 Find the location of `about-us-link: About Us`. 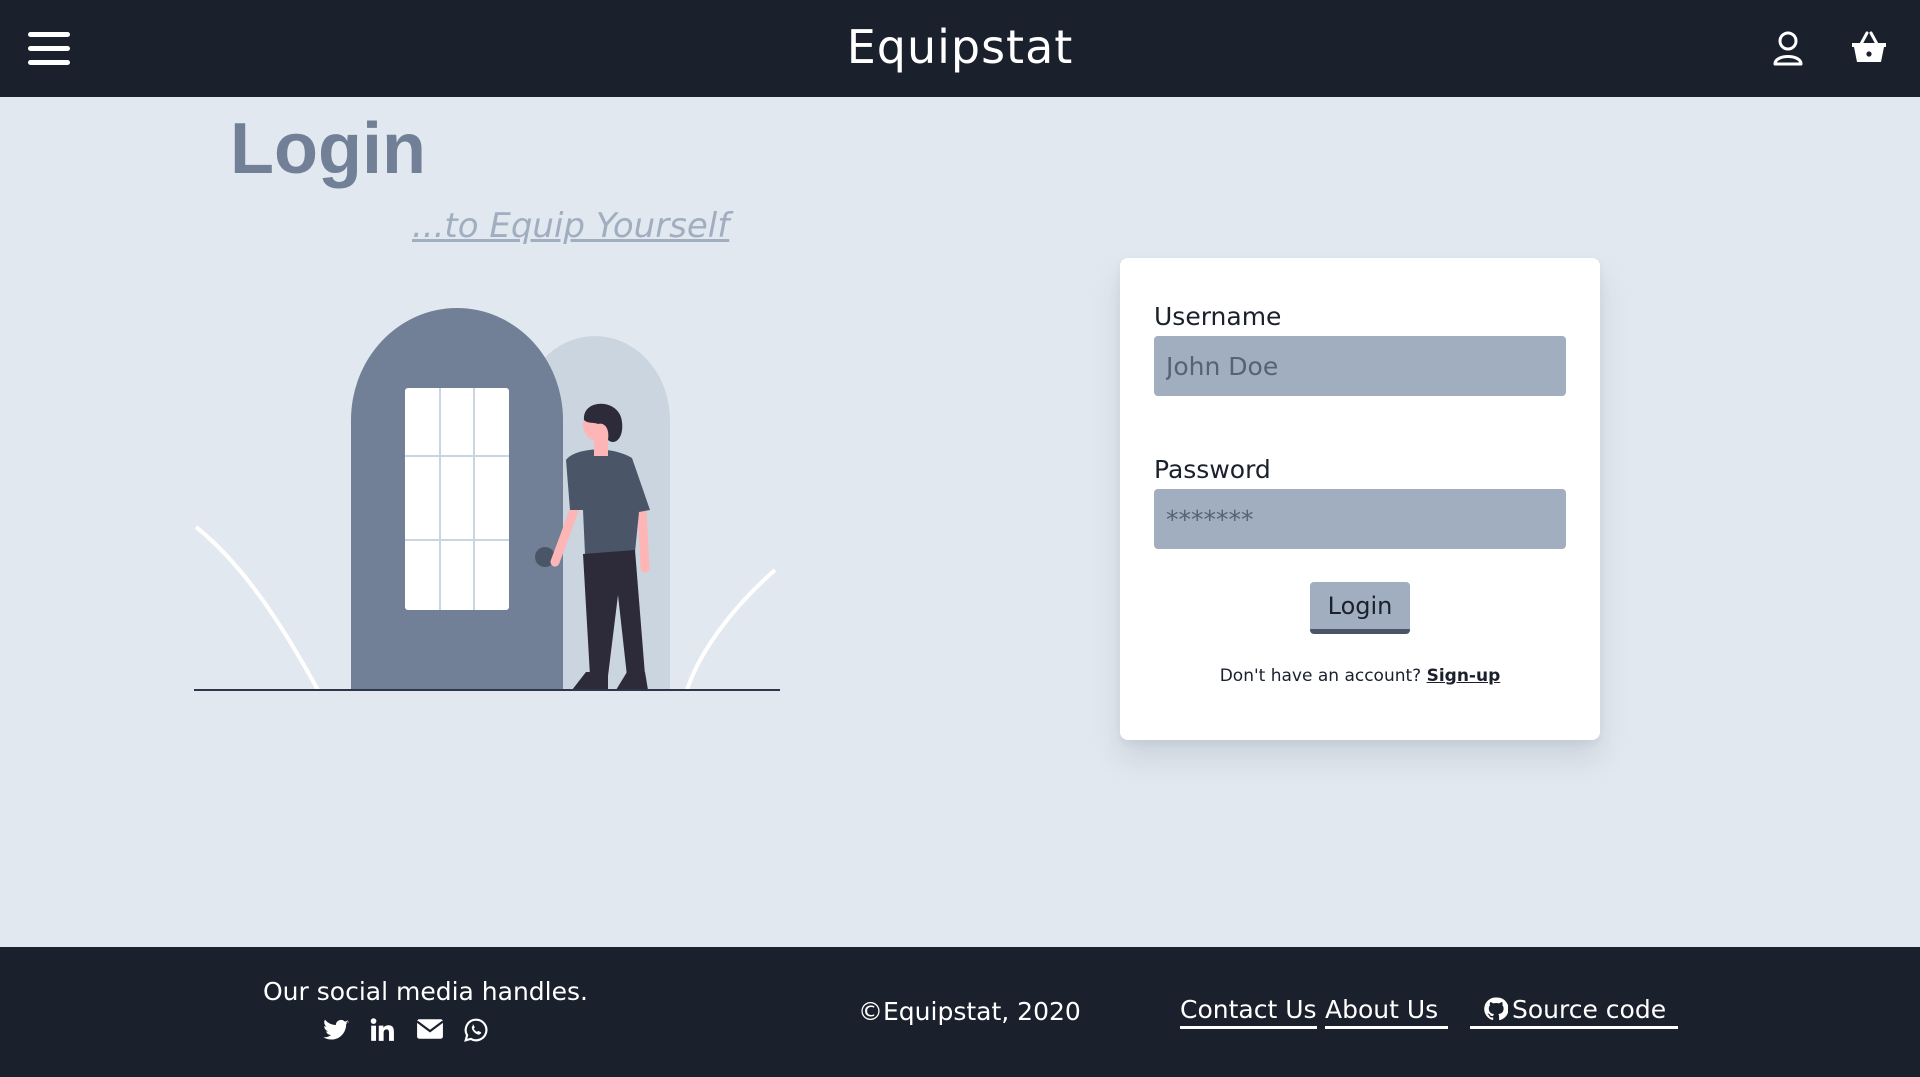

about-us-link: About Us is located at coordinates (1387, 1012).